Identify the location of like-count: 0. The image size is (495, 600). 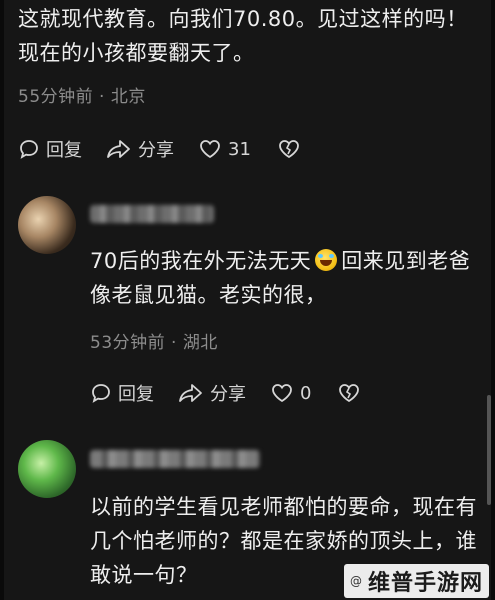
(306, 393).